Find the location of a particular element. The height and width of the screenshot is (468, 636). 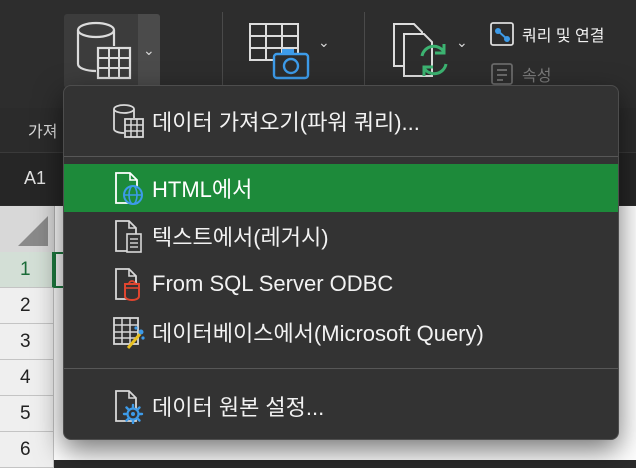

menu-item-from-sql-server-odbc: From SQL Server ODBC is located at coordinates (341, 284).